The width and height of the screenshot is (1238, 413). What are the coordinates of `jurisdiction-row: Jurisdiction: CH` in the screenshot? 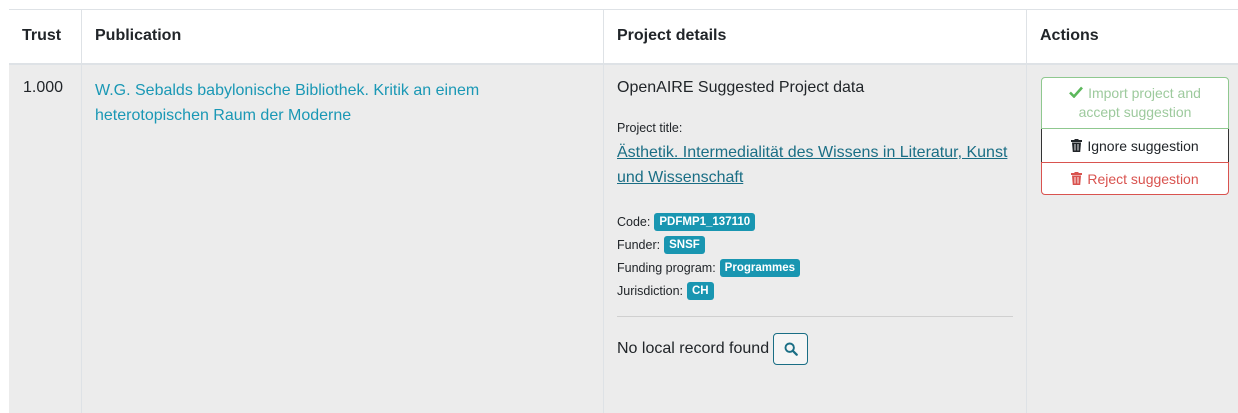 It's located at (815, 290).